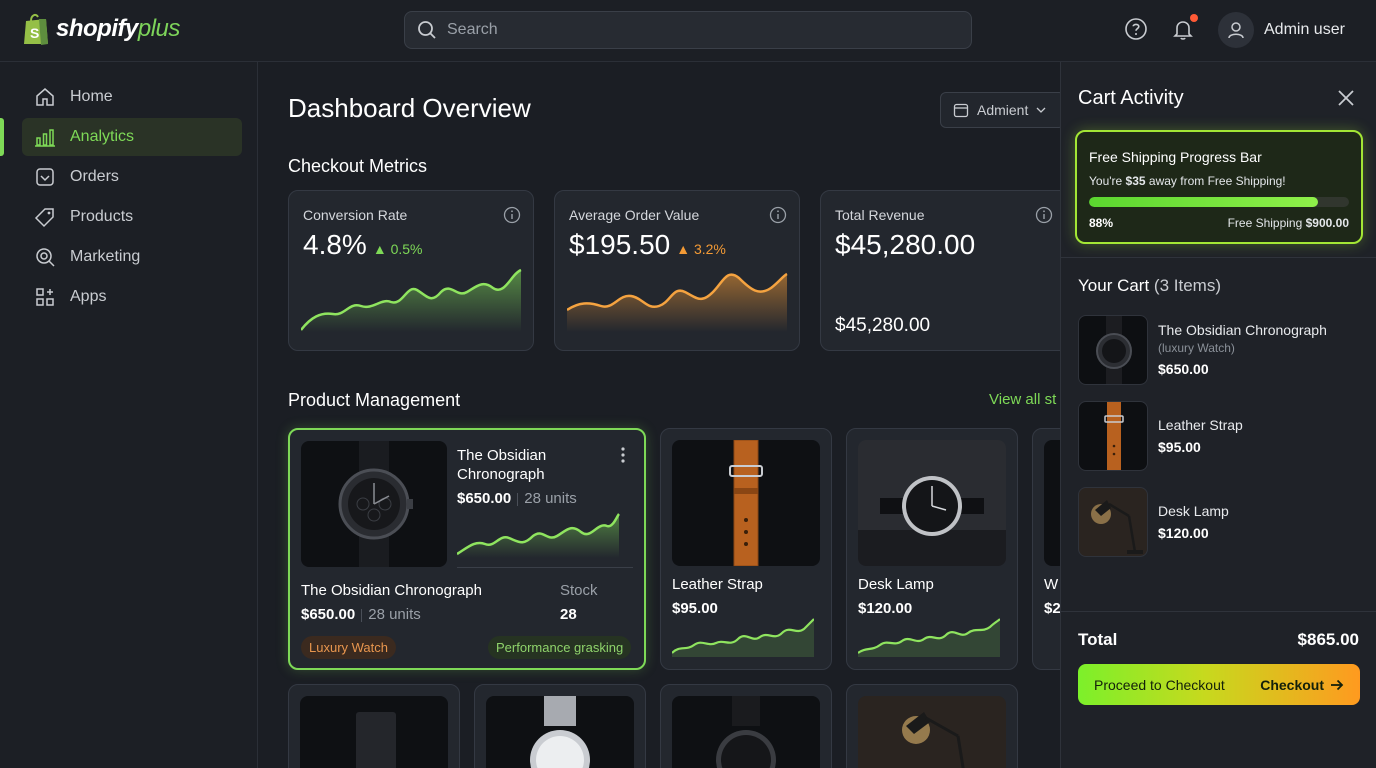 Image resolution: width=1376 pixels, height=768 pixels. What do you see at coordinates (1196, 348) in the screenshot?
I see `cart-item-note: (luxury Watch)` at bounding box center [1196, 348].